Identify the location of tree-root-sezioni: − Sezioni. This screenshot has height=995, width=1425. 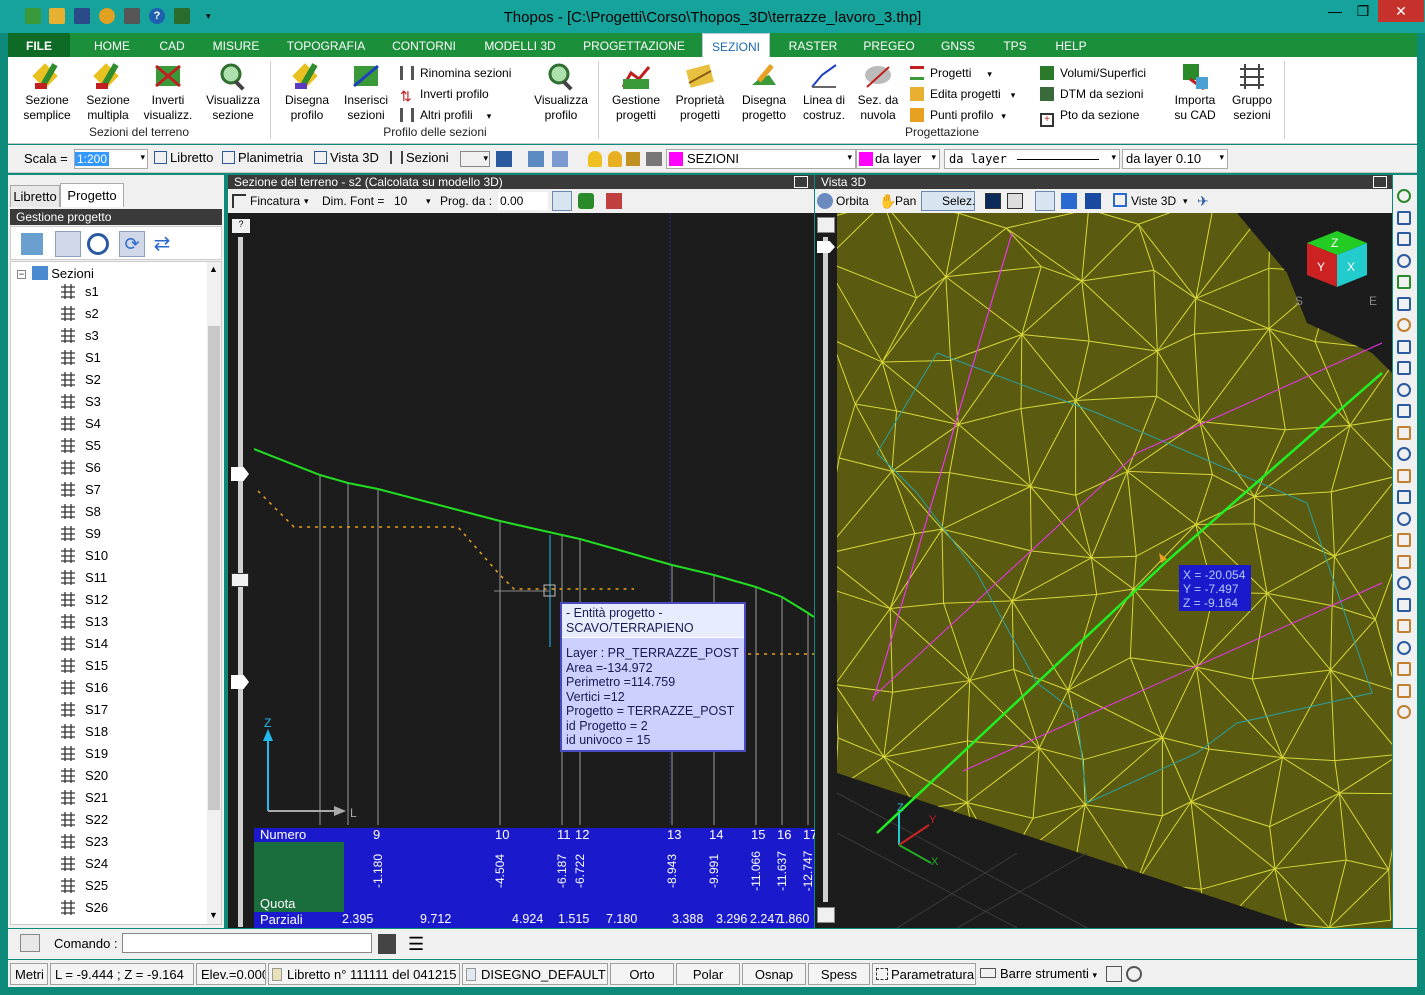
(55, 273).